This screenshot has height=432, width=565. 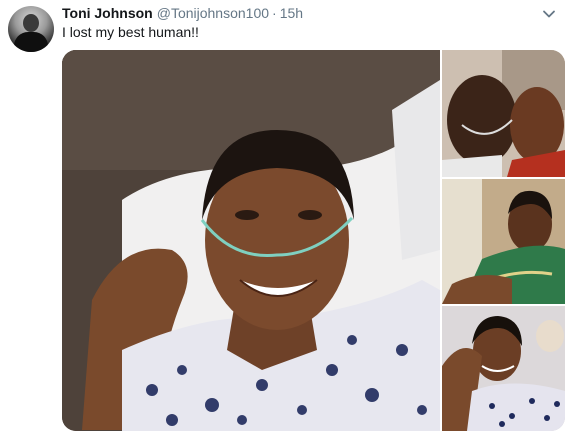 I want to click on avatar-head, so click(x=31, y=23).